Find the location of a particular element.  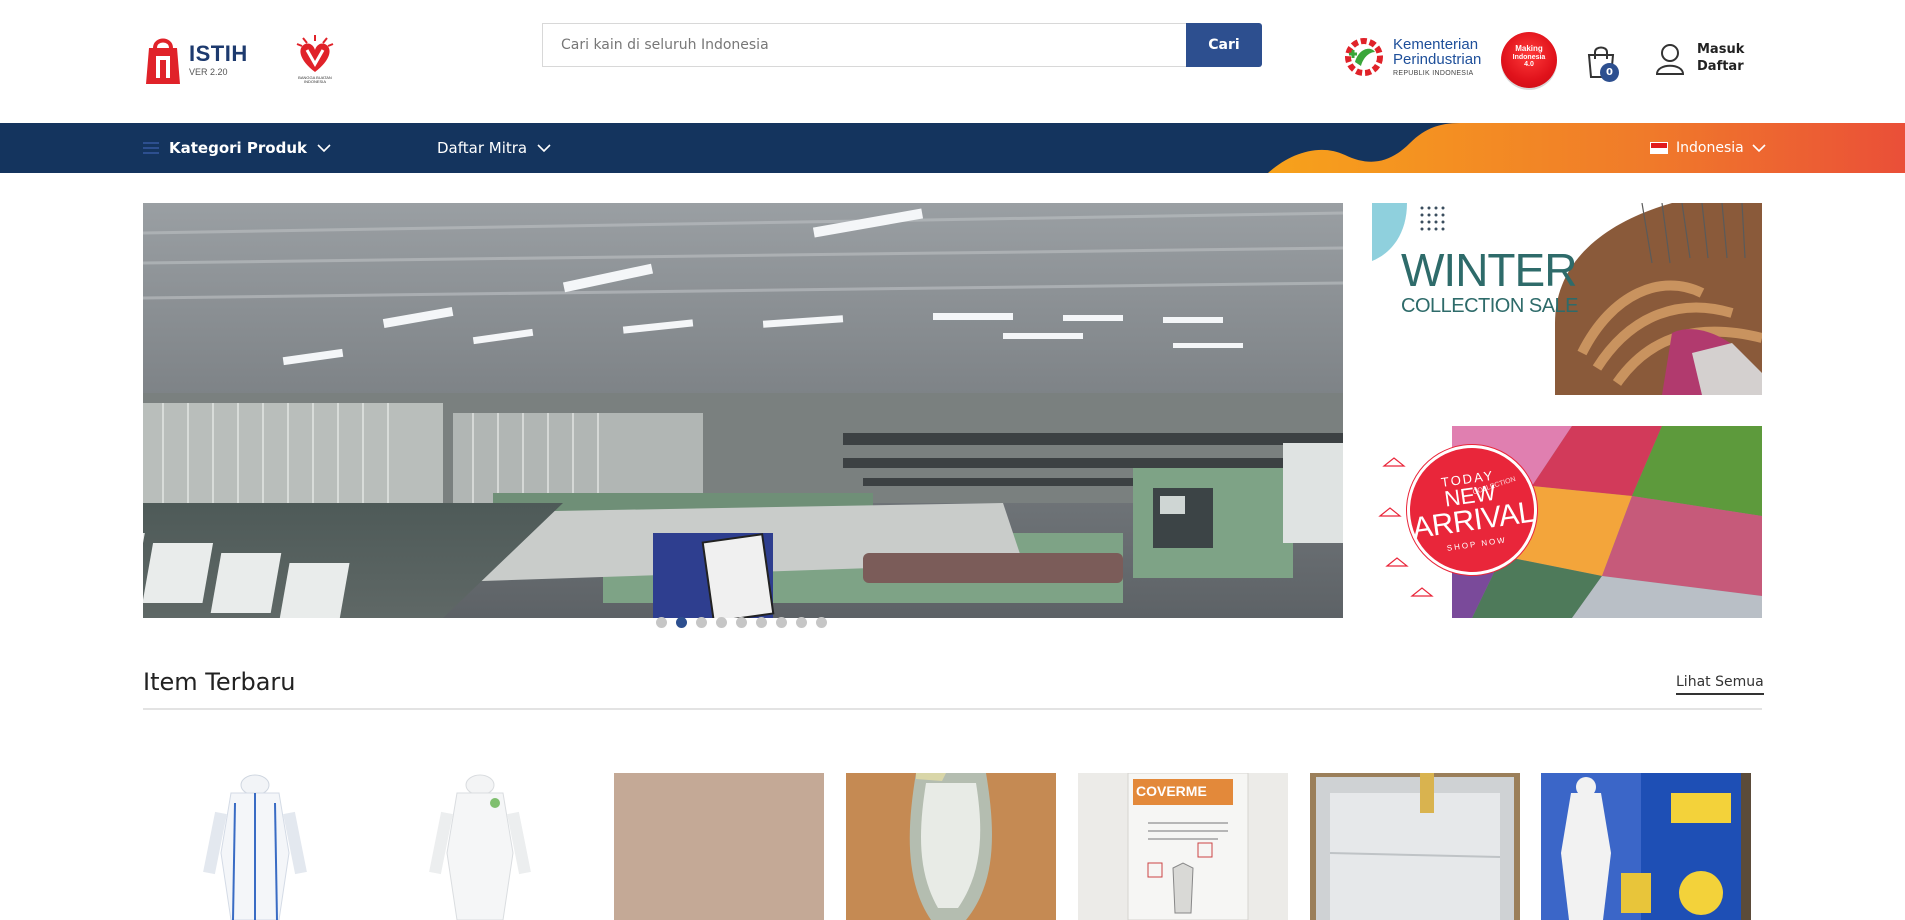

gear-logo-icon is located at coordinates (1364, 57).